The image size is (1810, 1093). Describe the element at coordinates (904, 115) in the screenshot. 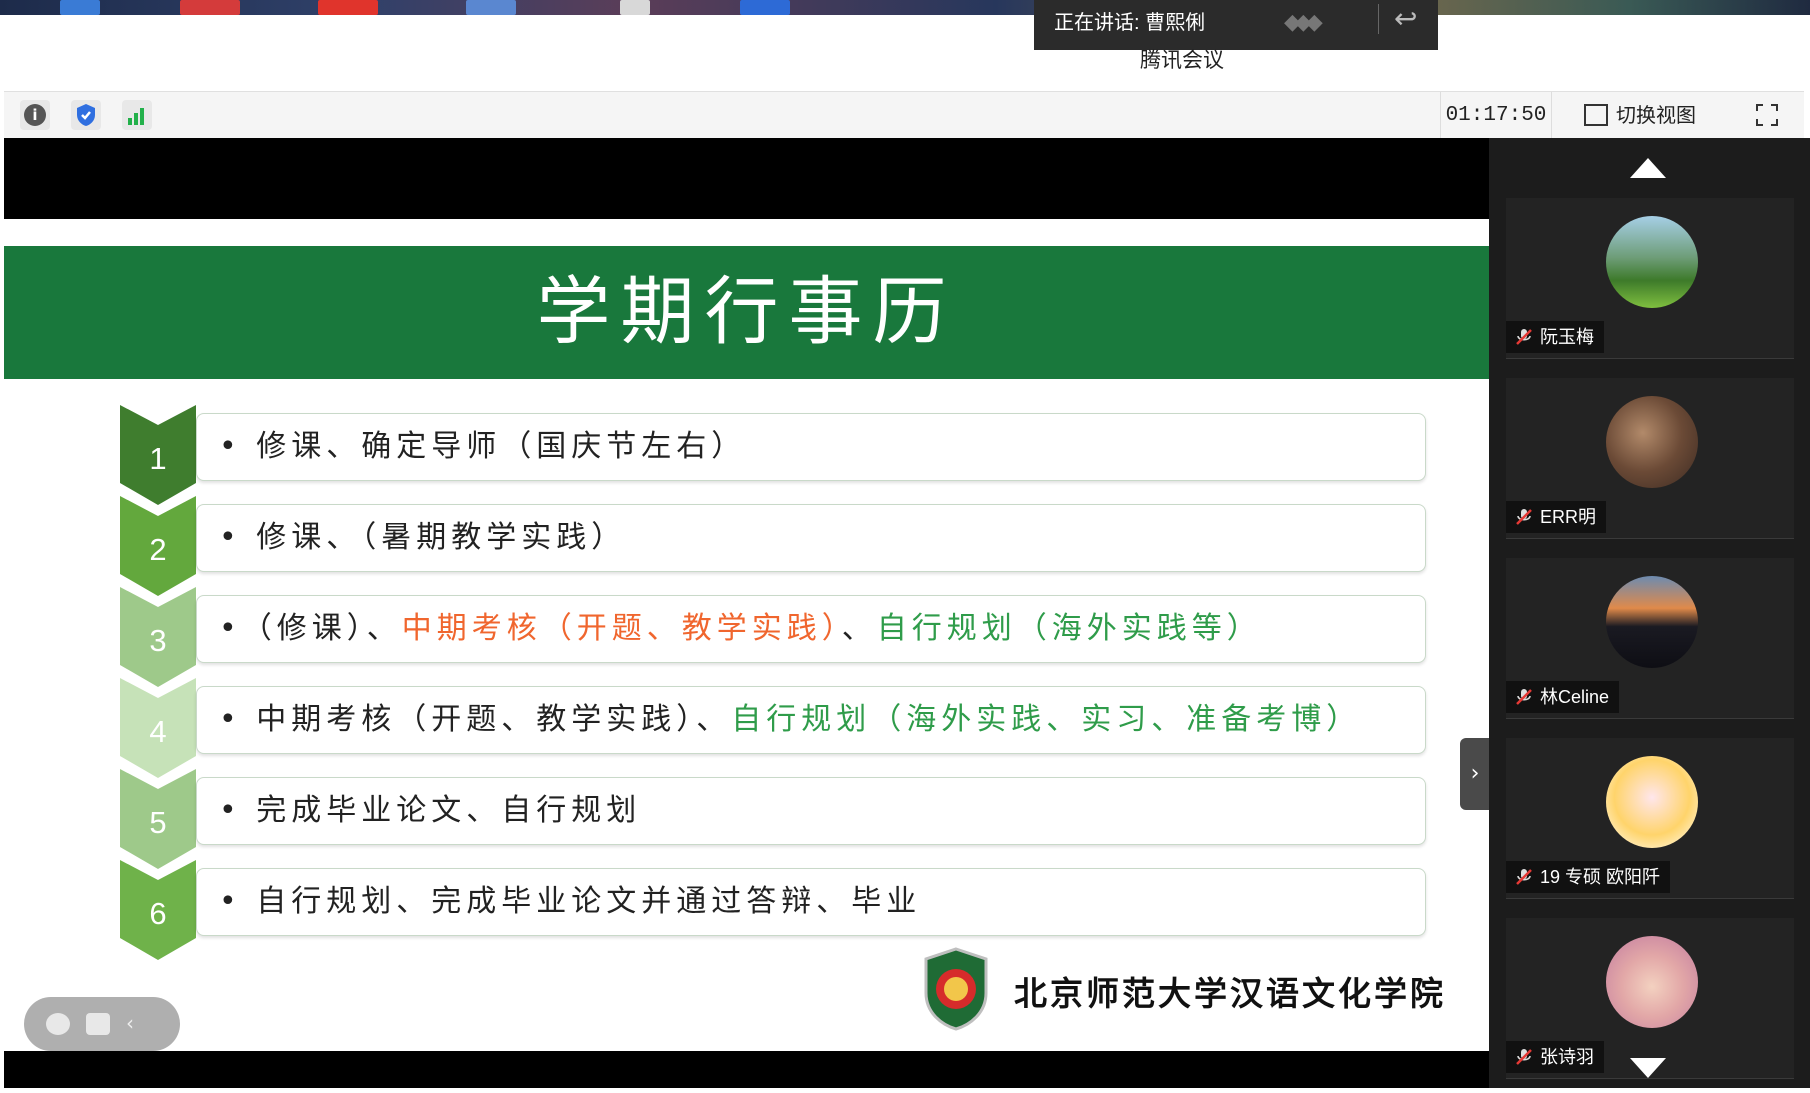

I see `meeting-toolbar: i 01:17:50 切换视图` at that location.